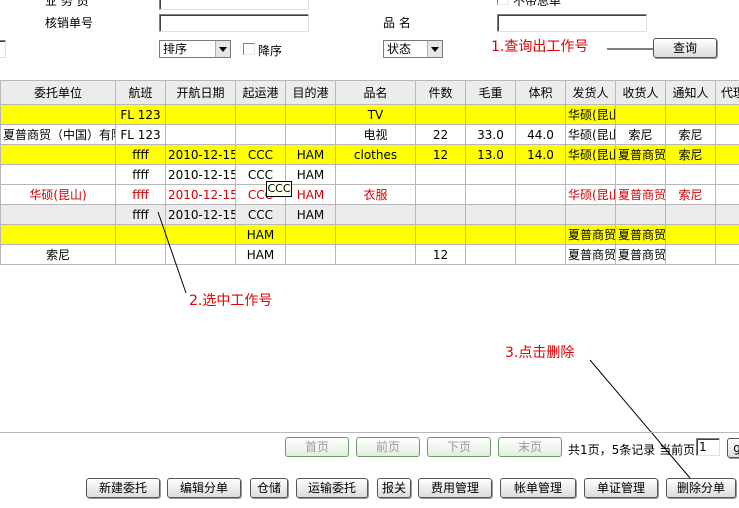  I want to click on verify-no-input, so click(234, 23).